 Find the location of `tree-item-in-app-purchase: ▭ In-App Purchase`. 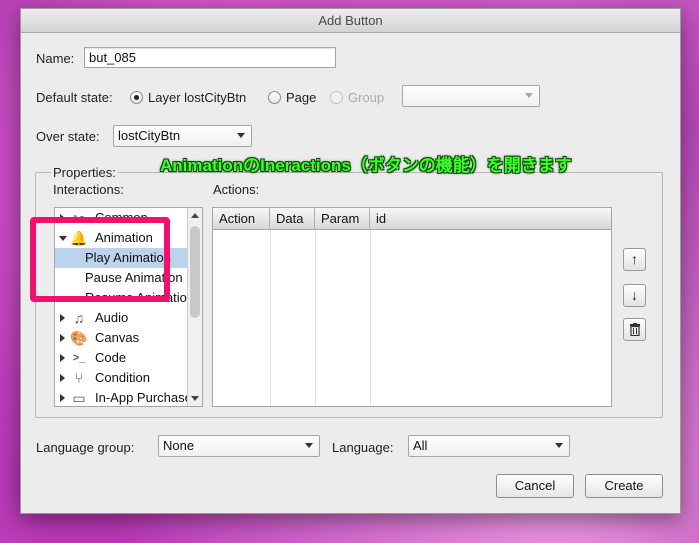

tree-item-in-app-purchase: ▭ In-App Purchase is located at coordinates (121, 397).